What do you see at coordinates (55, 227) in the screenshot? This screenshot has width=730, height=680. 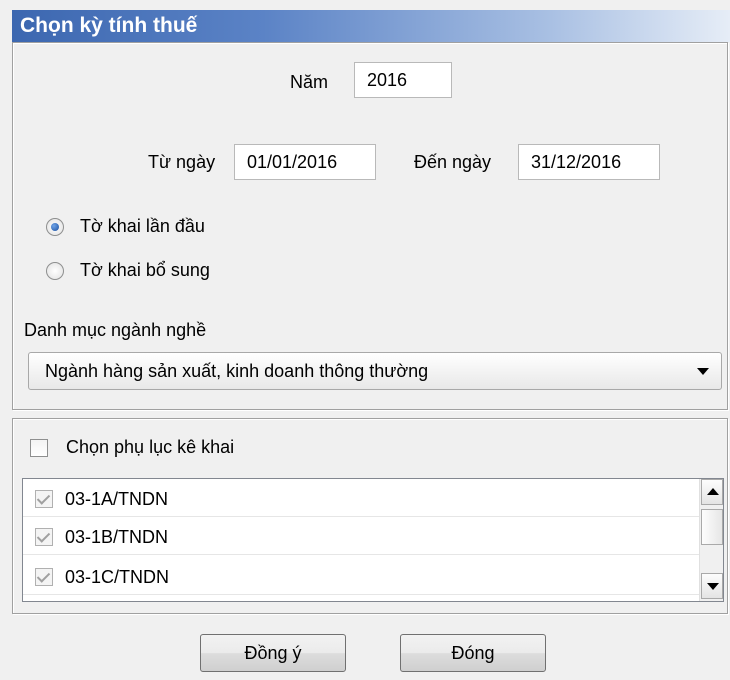 I see `radio-first-declaration` at bounding box center [55, 227].